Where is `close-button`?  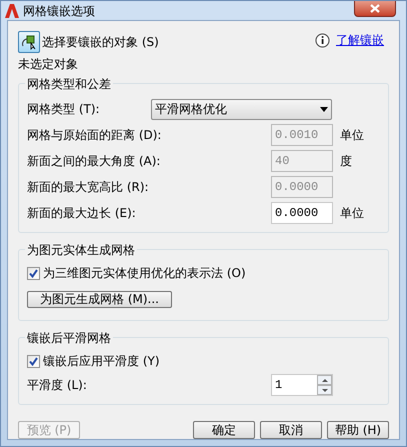 close-button is located at coordinates (375, 9).